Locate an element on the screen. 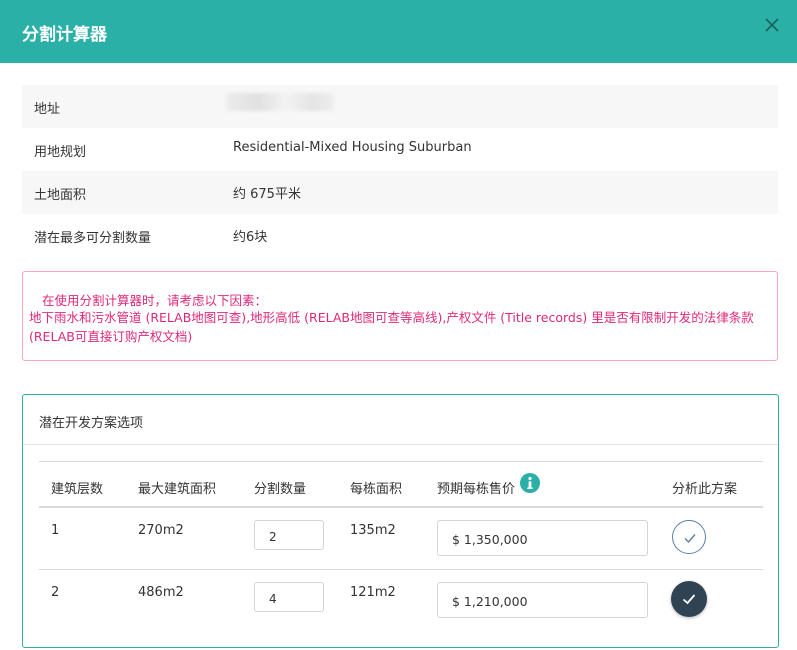 This screenshot has width=797, height=650. max-subdivision-label: 潜在最多可分割数量 is located at coordinates (93, 238).